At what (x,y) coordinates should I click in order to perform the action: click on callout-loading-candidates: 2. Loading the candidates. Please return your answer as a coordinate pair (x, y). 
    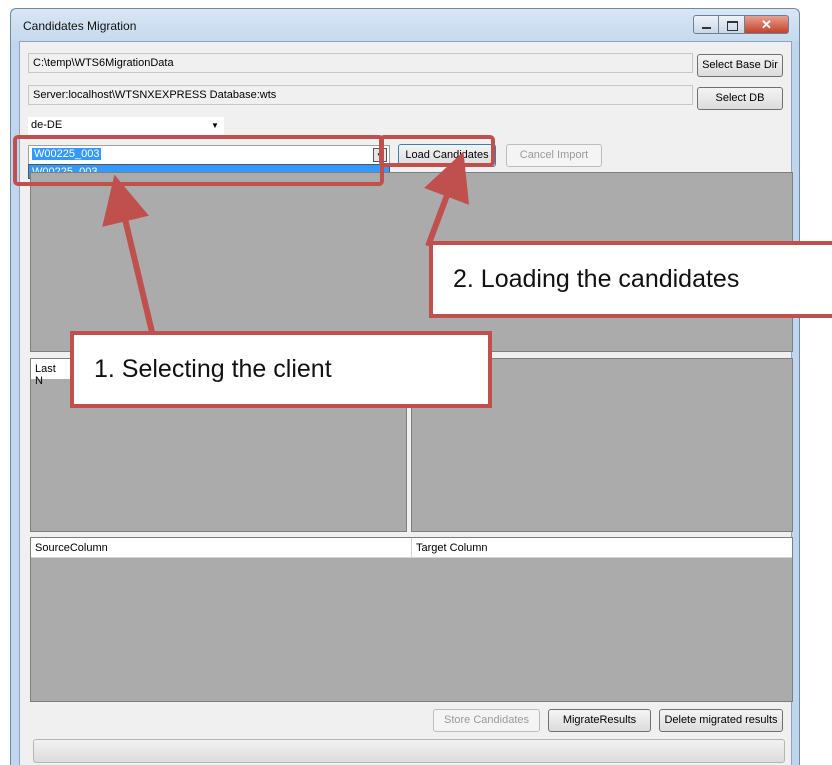
    Looking at the image, I should click on (630, 279).